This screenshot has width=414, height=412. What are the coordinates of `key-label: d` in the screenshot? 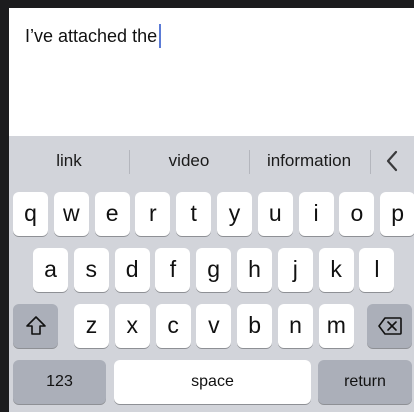 It's located at (132, 269).